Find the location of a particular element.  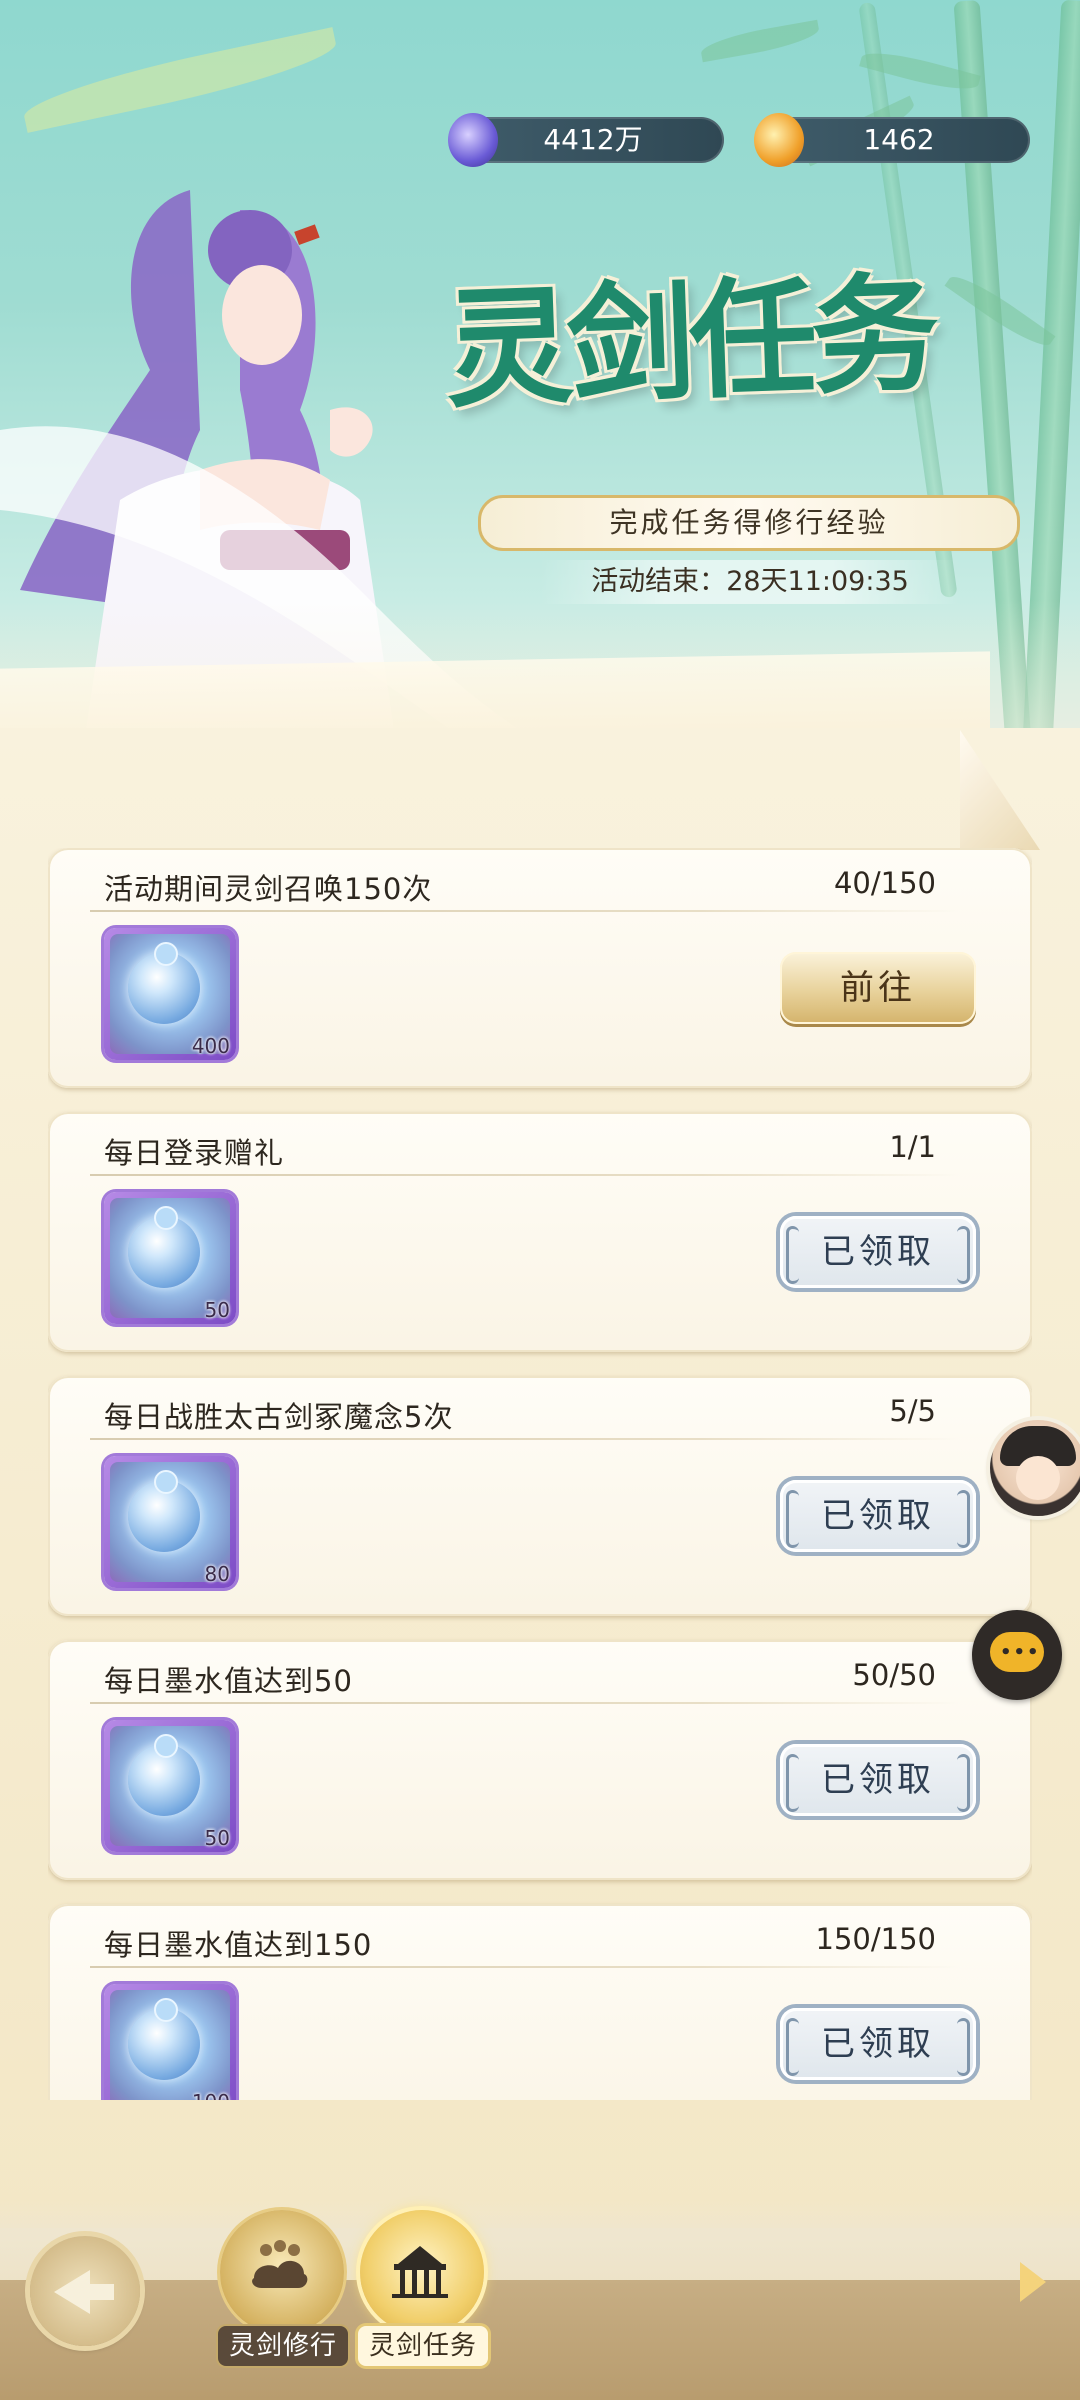

currency-flame: 1462 is located at coordinates (892, 140).